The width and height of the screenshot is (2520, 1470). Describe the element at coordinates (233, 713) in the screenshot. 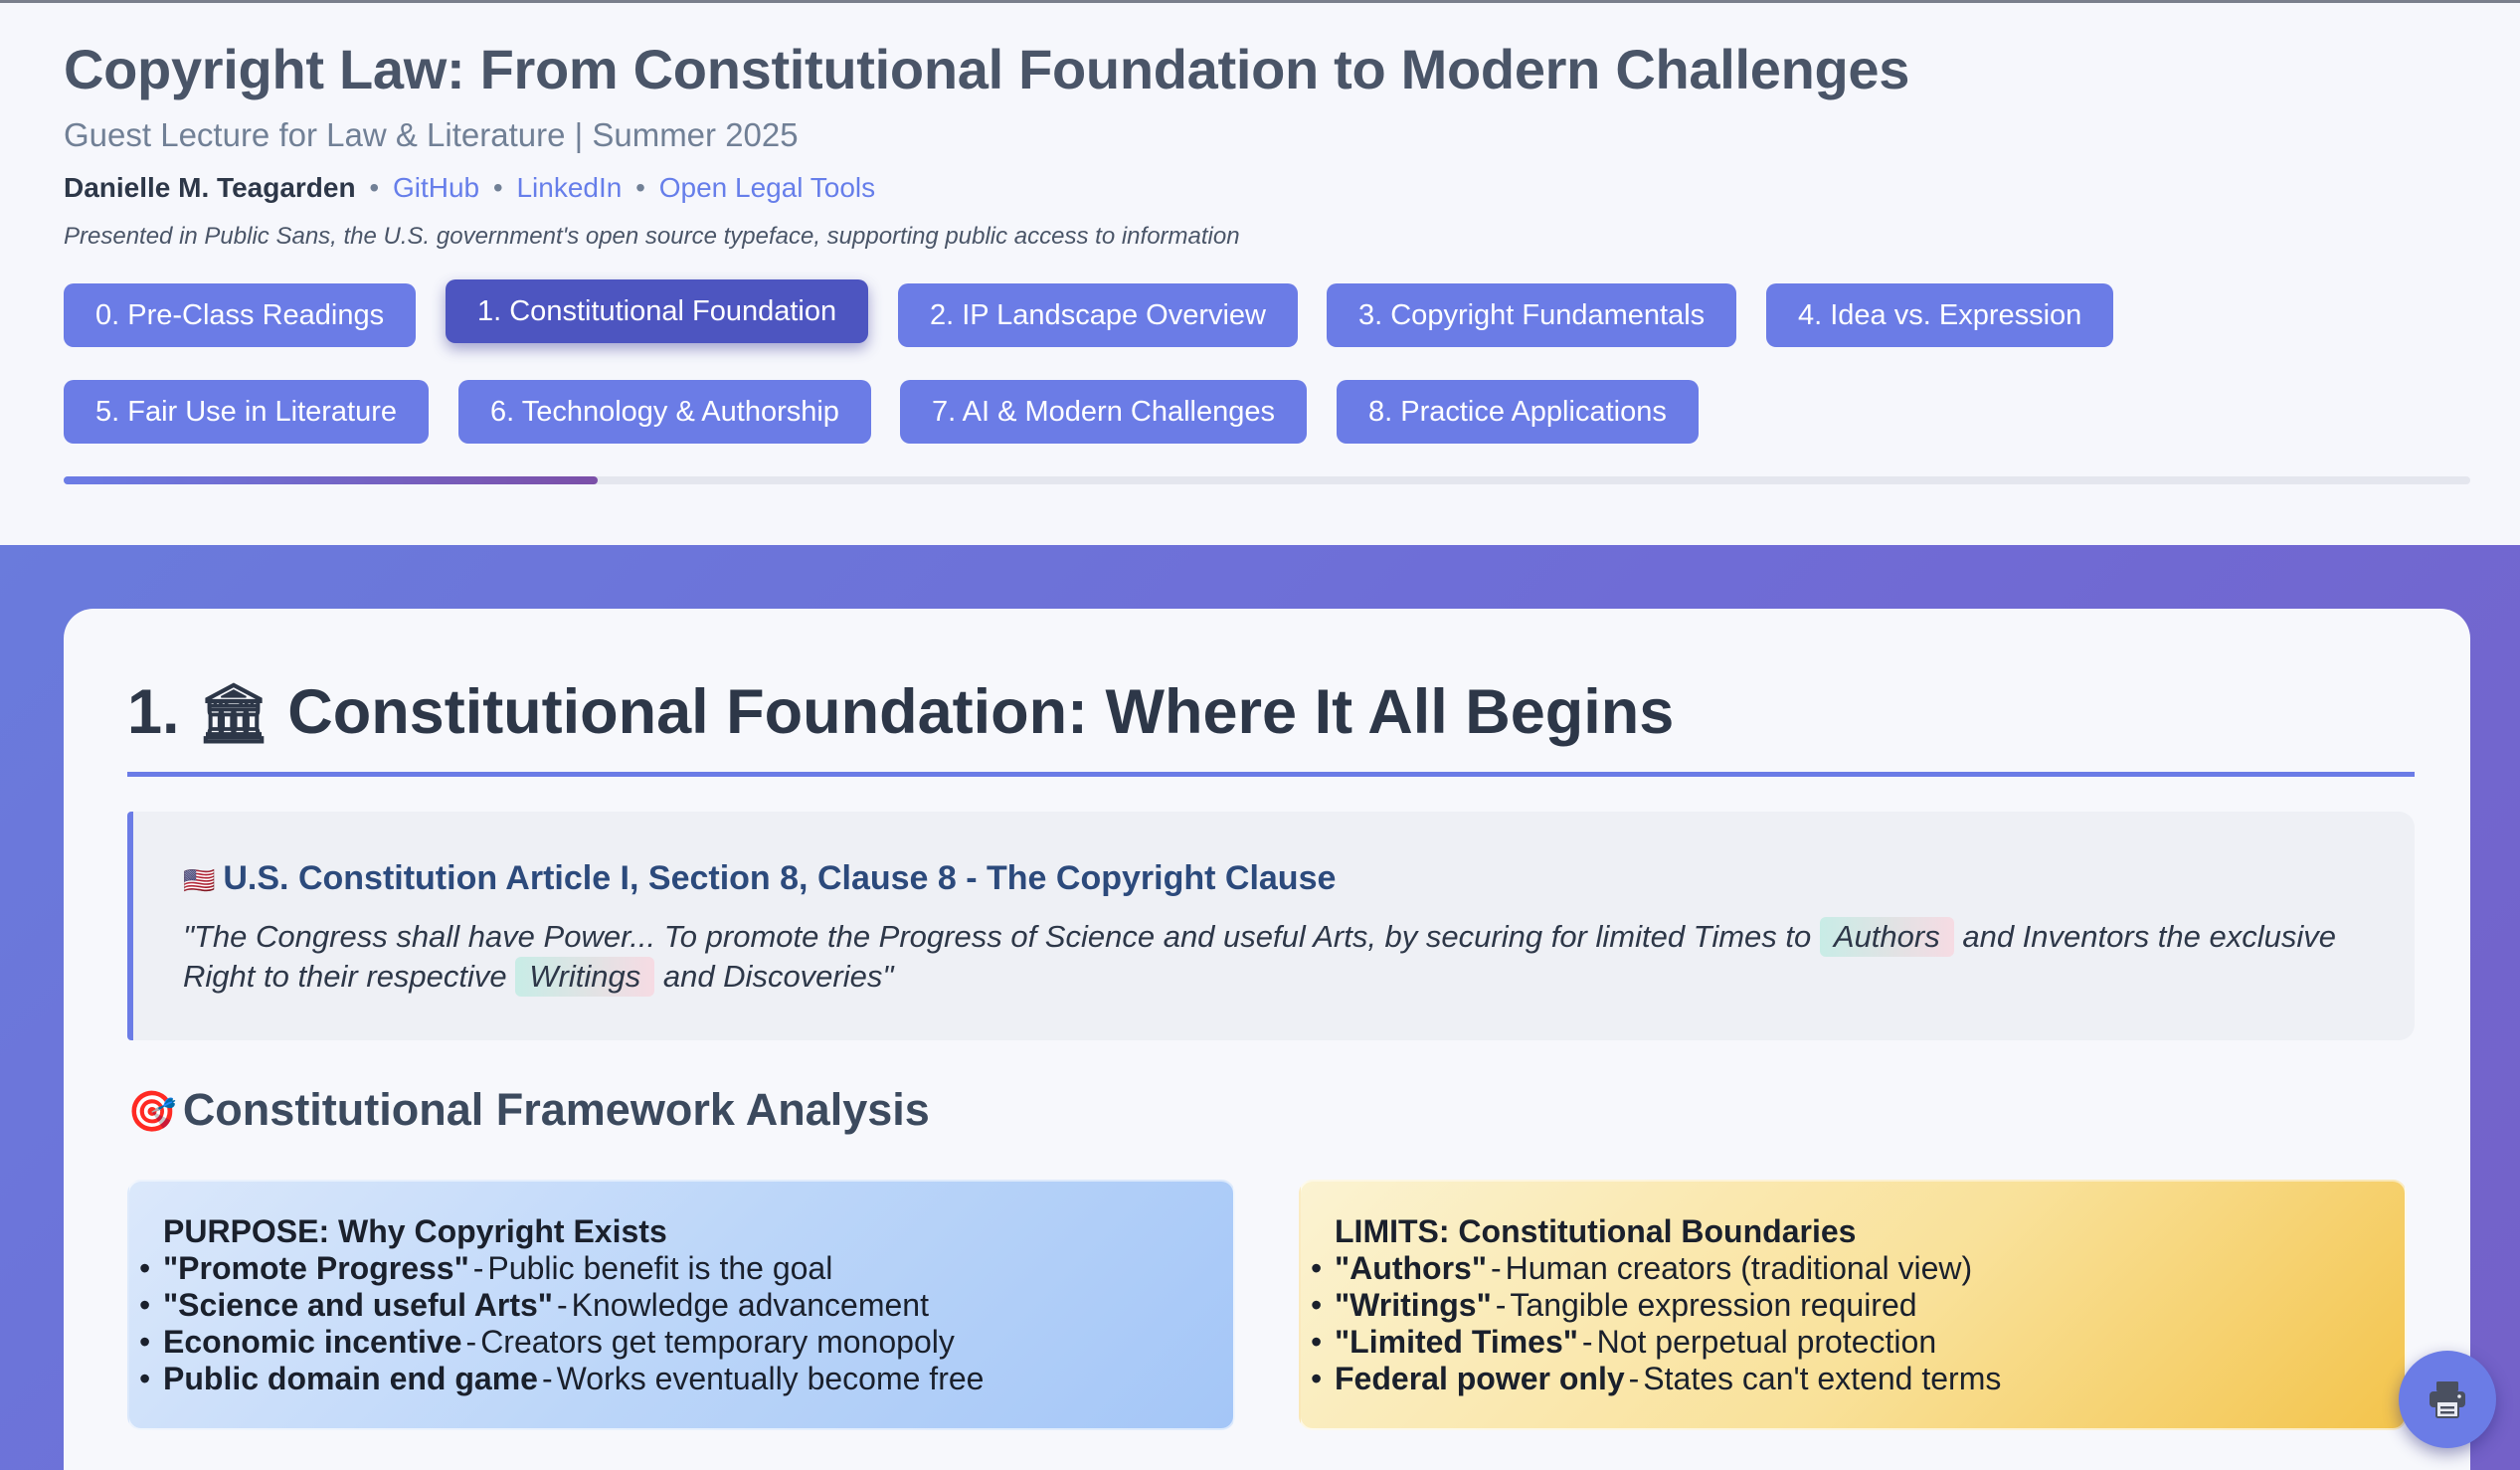

I see `classical-building-icon: 🏛` at that location.